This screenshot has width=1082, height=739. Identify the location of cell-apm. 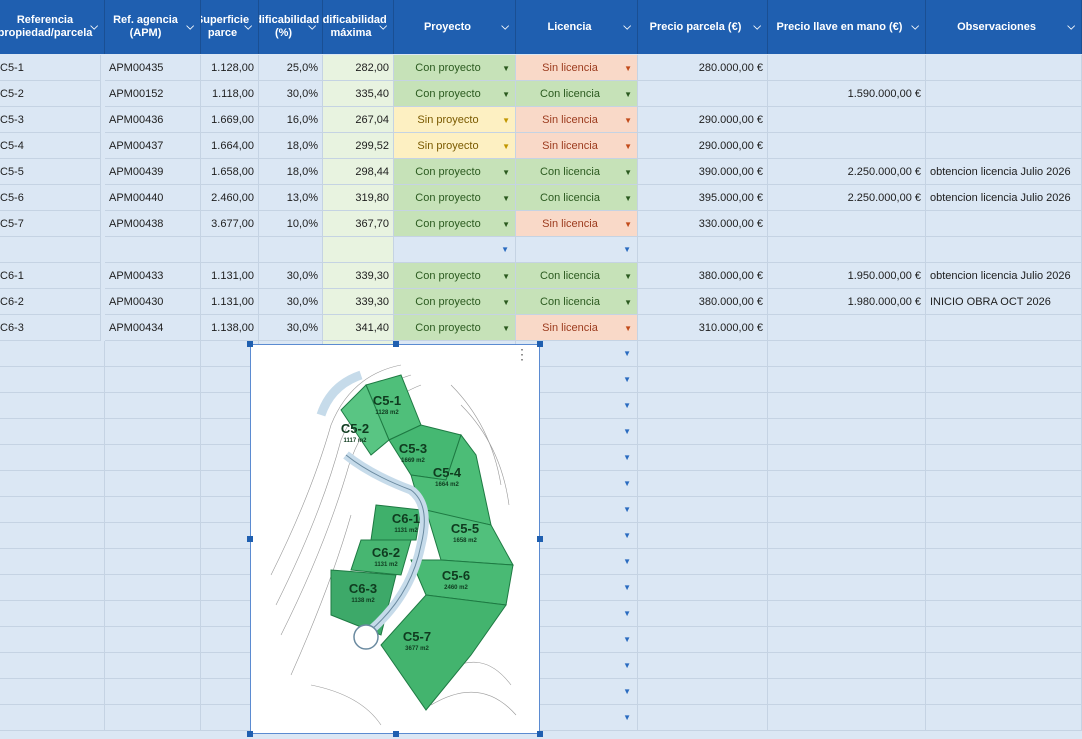
(153, 250).